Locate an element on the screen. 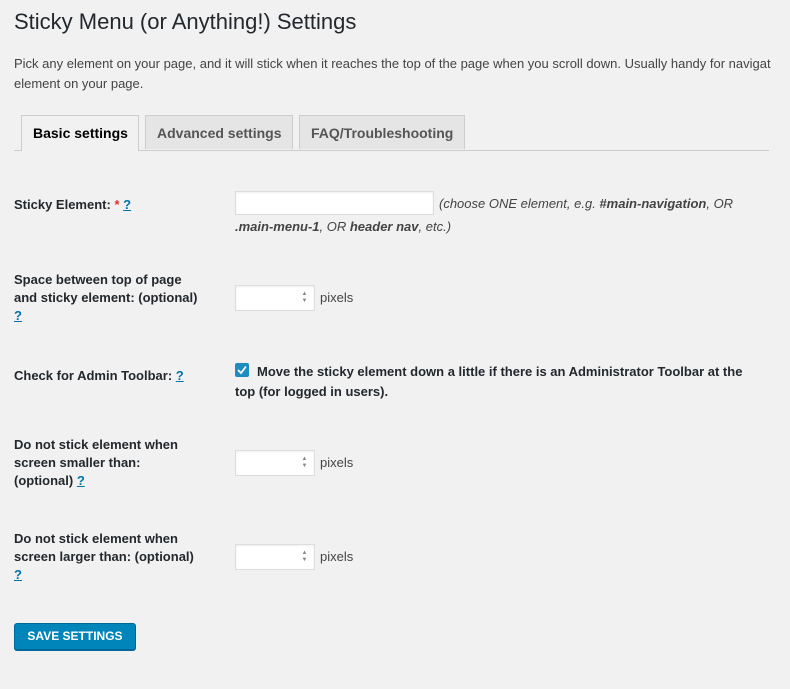 The width and height of the screenshot is (790, 689). space-top-unit: pixels is located at coordinates (337, 297).